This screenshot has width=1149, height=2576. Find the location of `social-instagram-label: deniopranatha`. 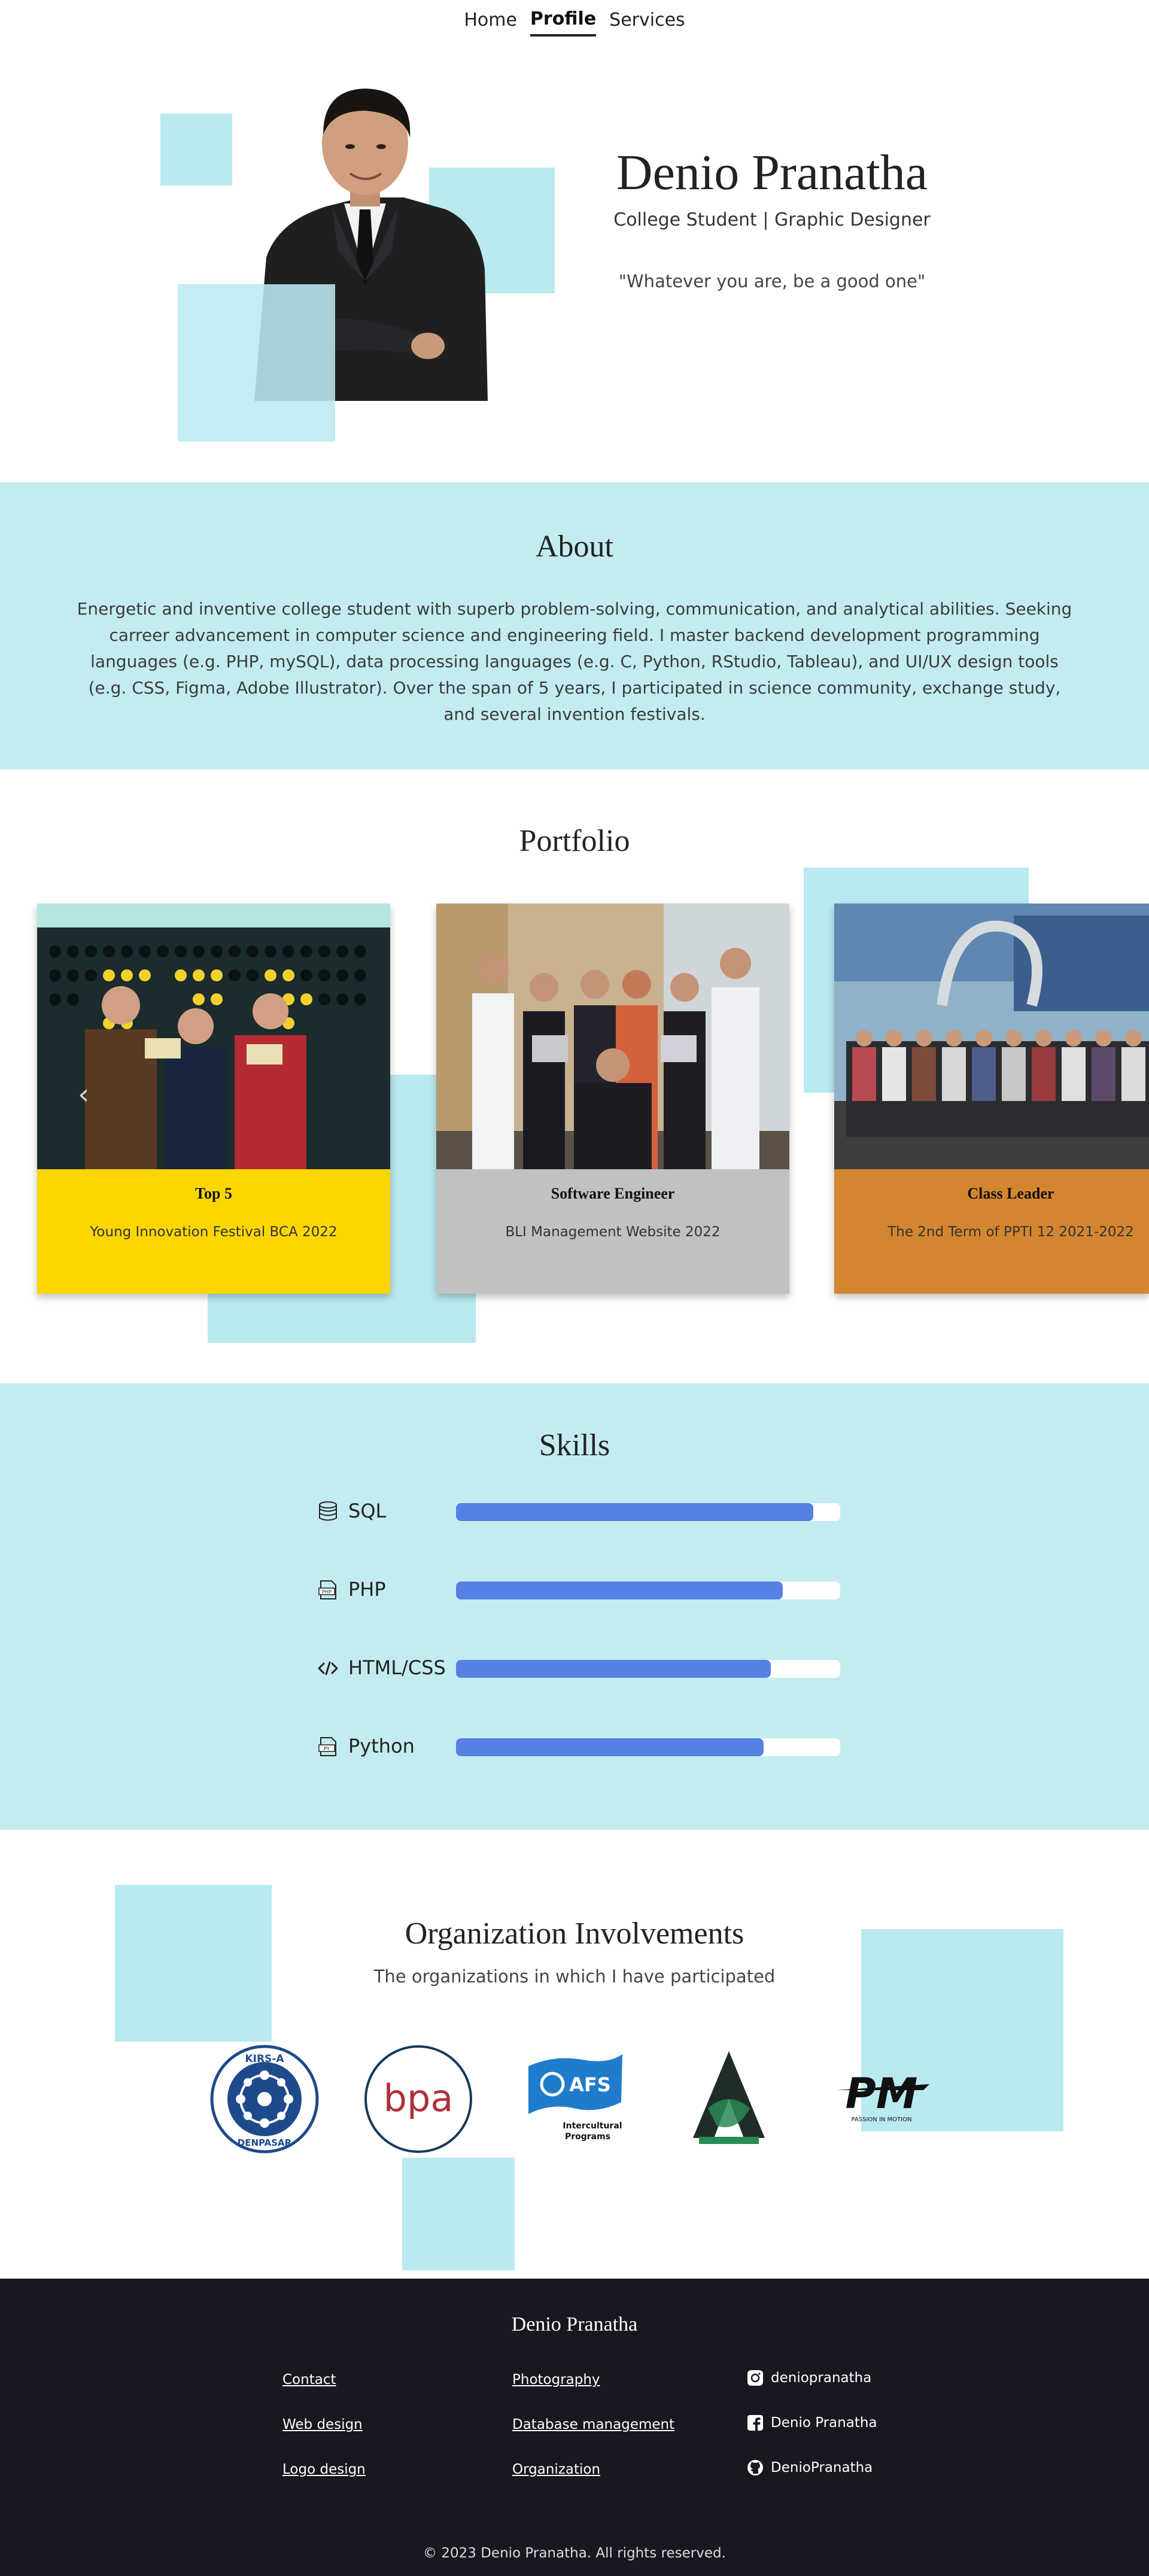

social-instagram-label: deniopranatha is located at coordinates (821, 2378).